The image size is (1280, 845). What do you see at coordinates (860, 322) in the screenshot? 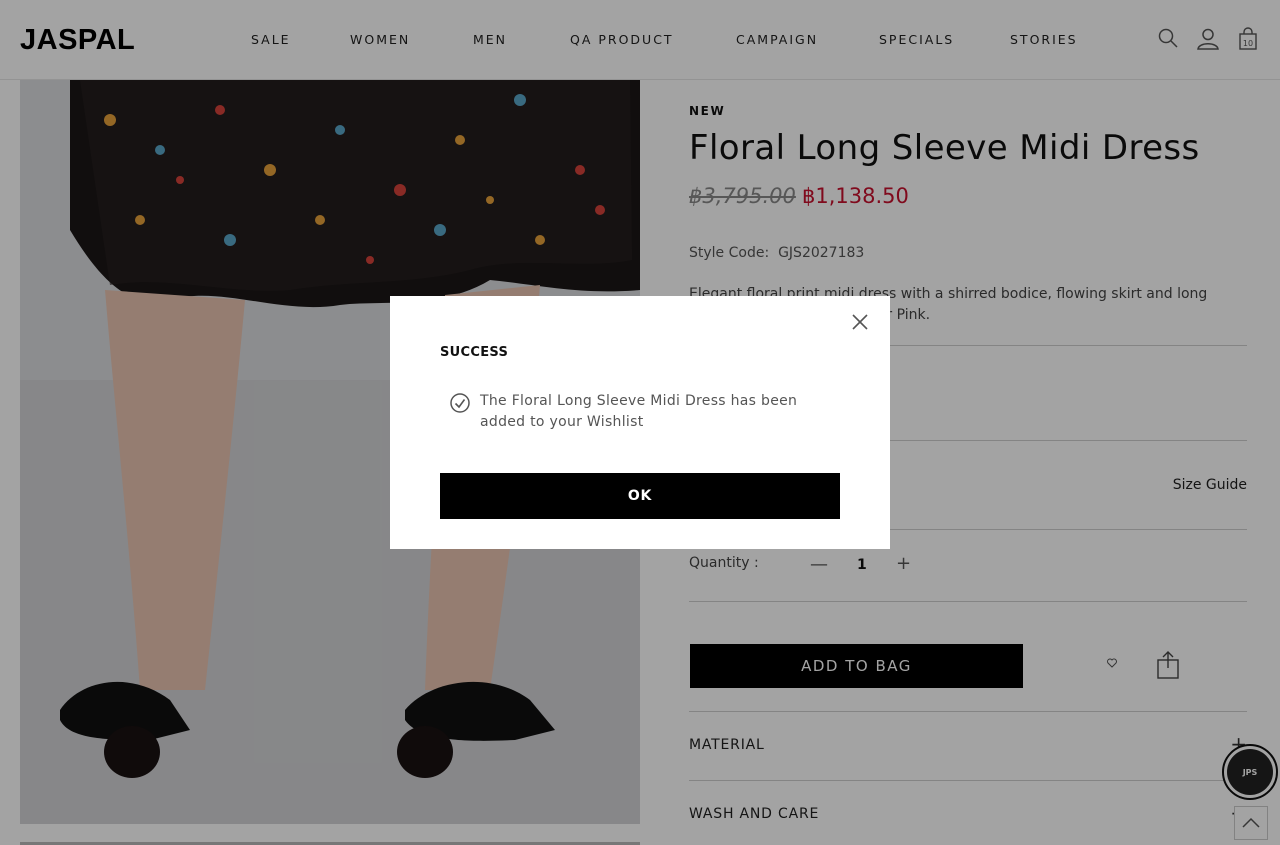
I see `close-icon` at bounding box center [860, 322].